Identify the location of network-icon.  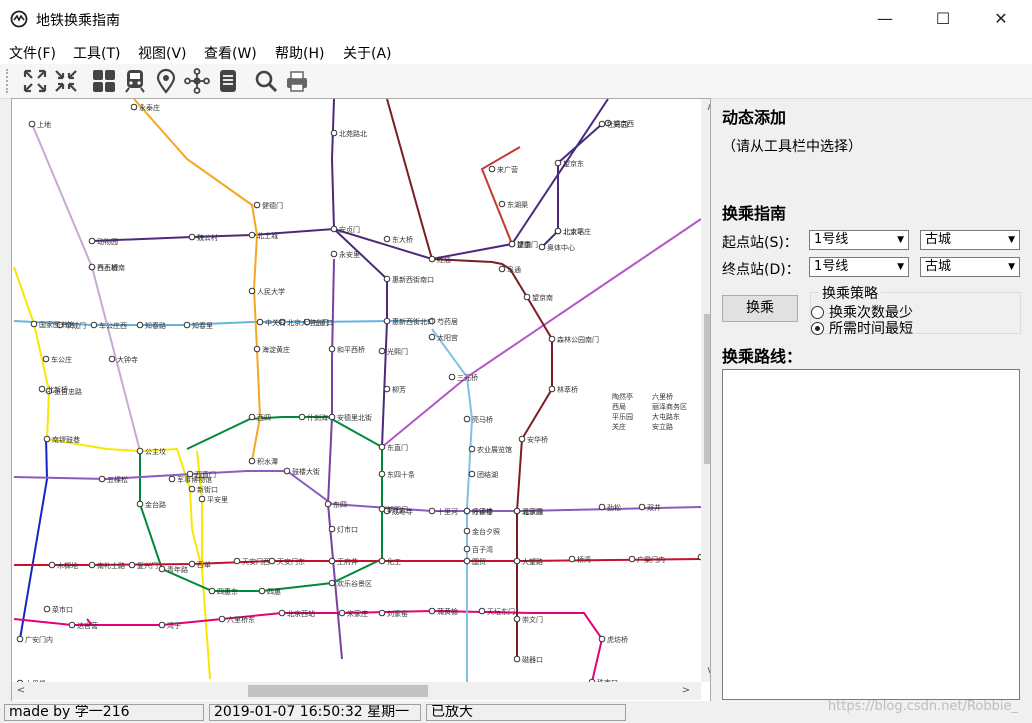
(197, 81).